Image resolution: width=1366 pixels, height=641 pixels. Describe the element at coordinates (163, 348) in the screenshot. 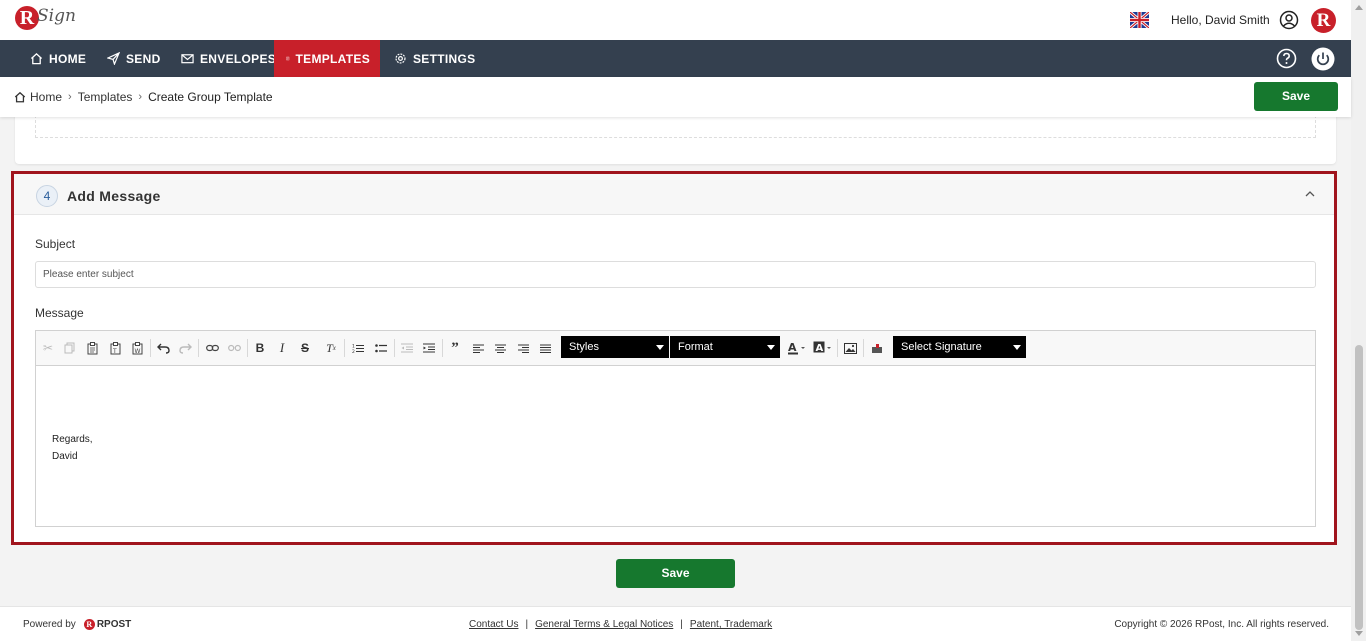

I see `undo-icon` at that location.